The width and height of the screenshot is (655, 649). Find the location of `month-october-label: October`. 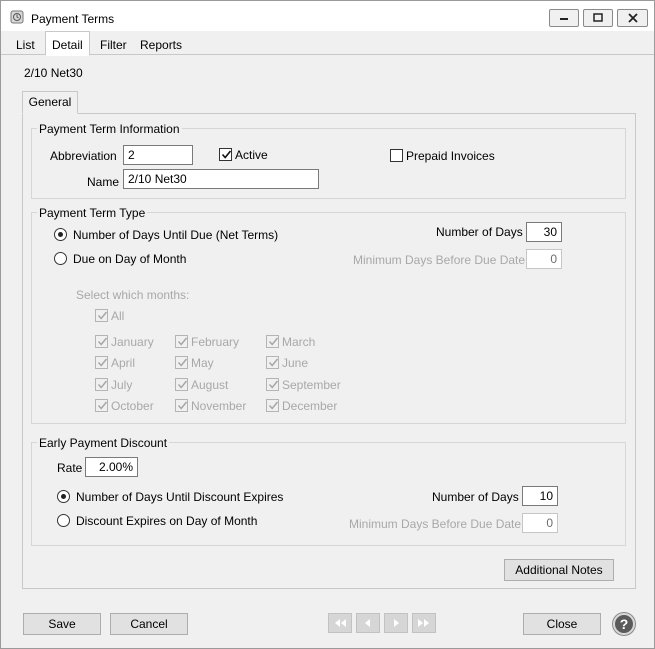

month-october-label: October is located at coordinates (132, 406).